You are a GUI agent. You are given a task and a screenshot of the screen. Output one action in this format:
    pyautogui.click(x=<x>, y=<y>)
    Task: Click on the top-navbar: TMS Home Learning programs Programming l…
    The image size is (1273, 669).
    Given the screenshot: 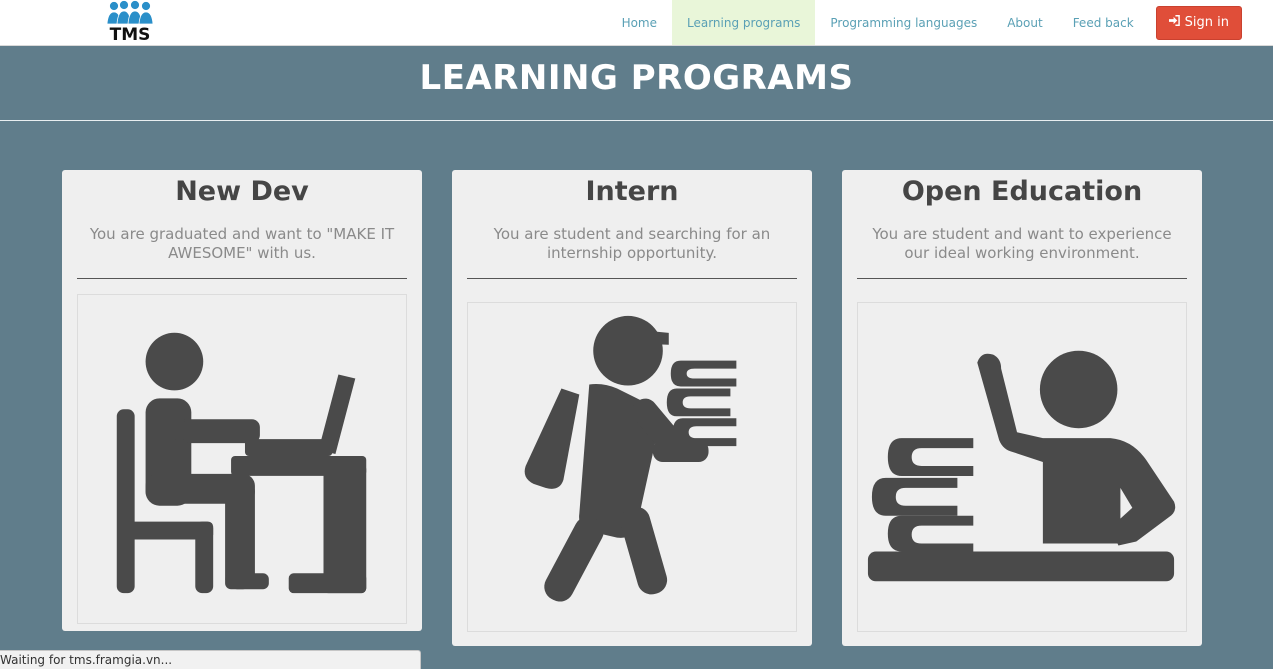 What is the action you would take?
    pyautogui.click(x=636, y=23)
    